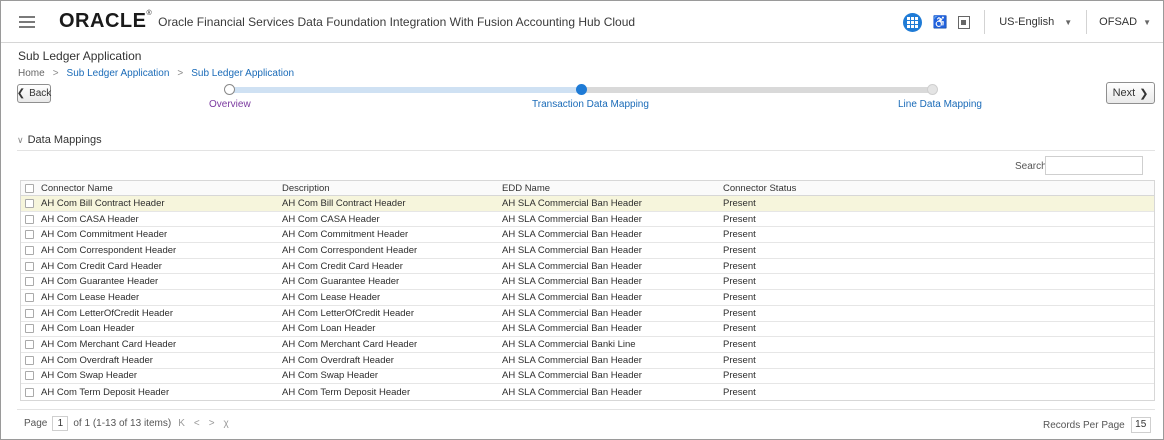  Describe the element at coordinates (342, 266) in the screenshot. I see `cell-description: AH Com Credit Card Header` at that location.